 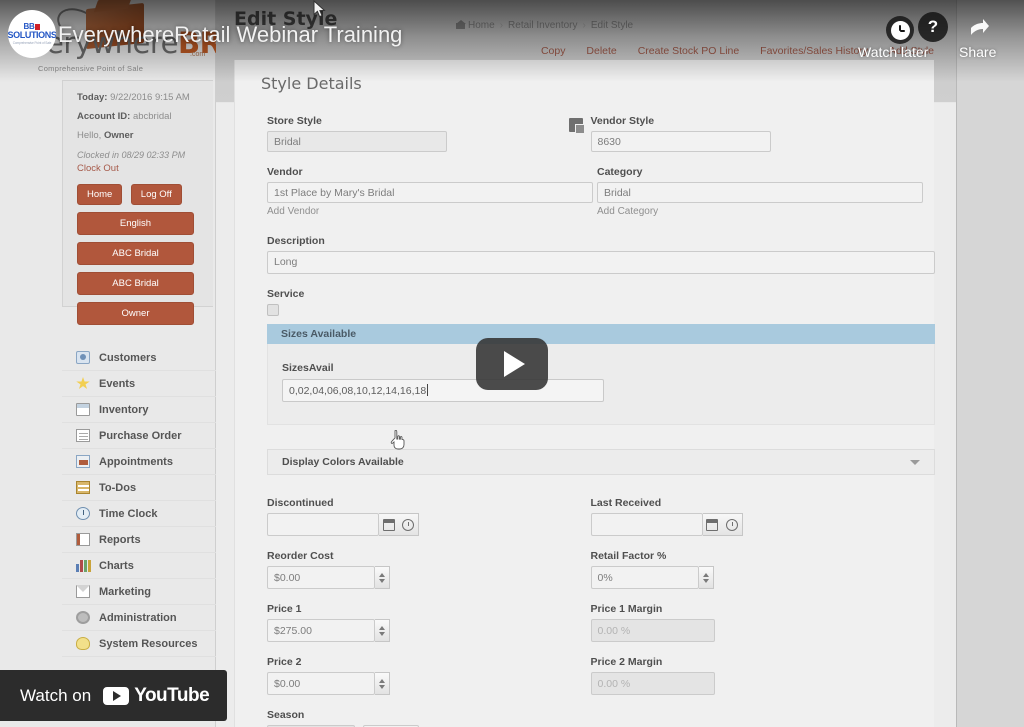 What do you see at coordinates (622, 121) in the screenshot?
I see `vendor-style-label: Vendor Style` at bounding box center [622, 121].